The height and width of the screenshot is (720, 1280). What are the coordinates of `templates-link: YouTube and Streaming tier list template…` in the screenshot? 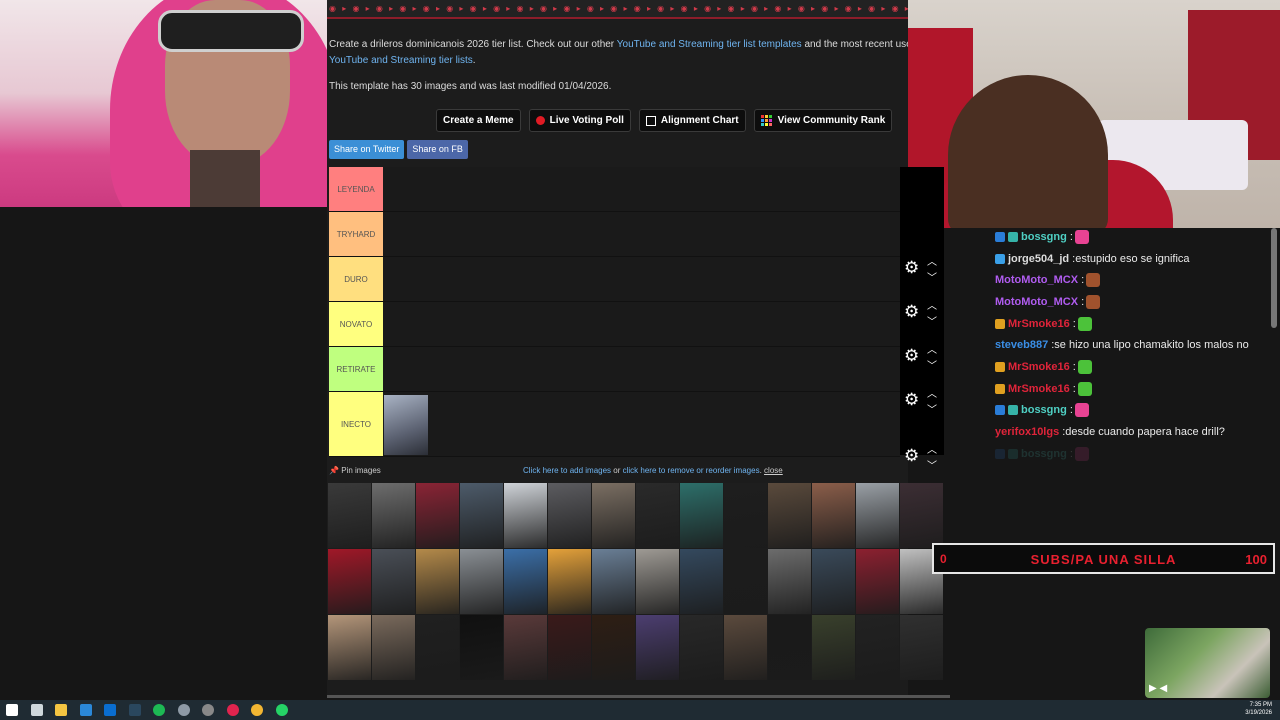 It's located at (709, 44).